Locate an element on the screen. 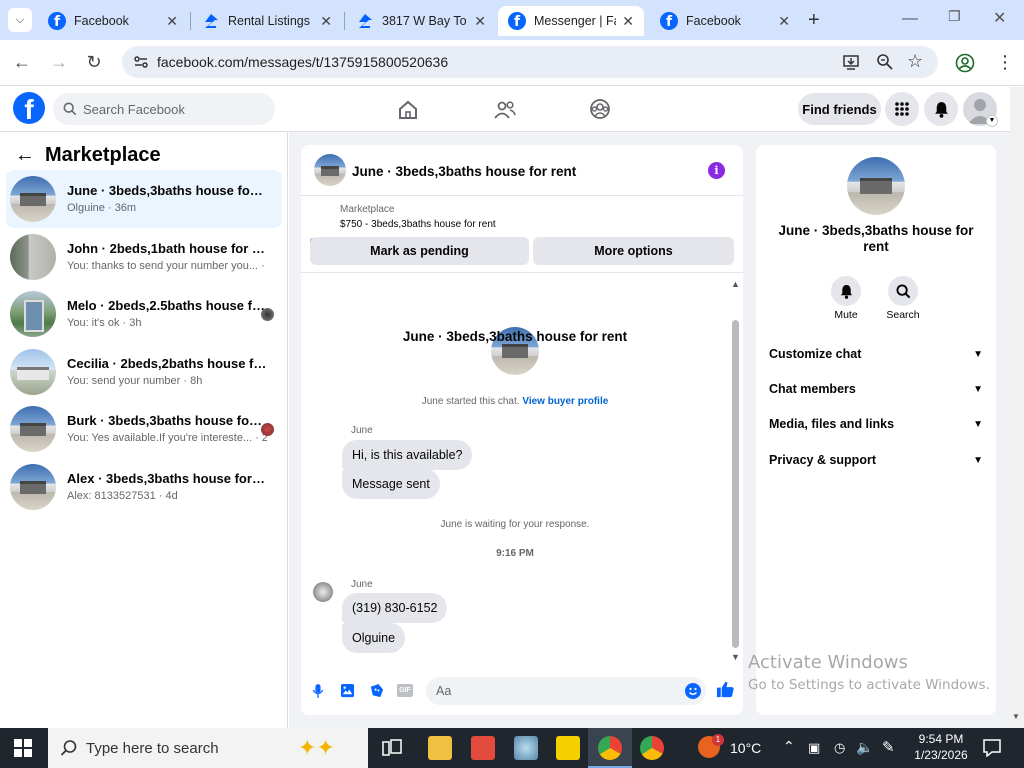  more-options-button: More options is located at coordinates (633, 251).